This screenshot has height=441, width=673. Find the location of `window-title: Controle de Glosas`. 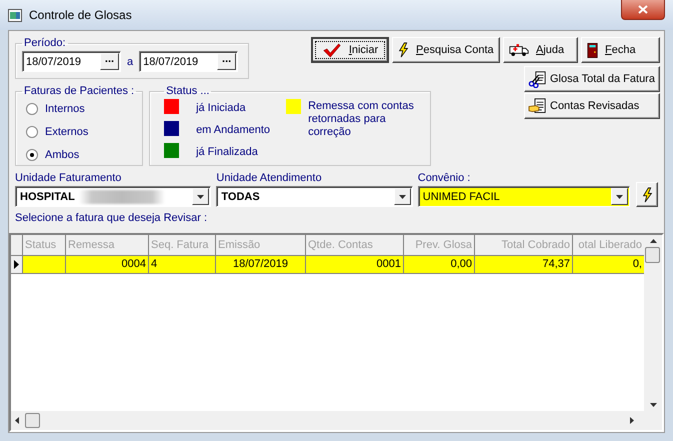

window-title: Controle de Glosas is located at coordinates (81, 15).